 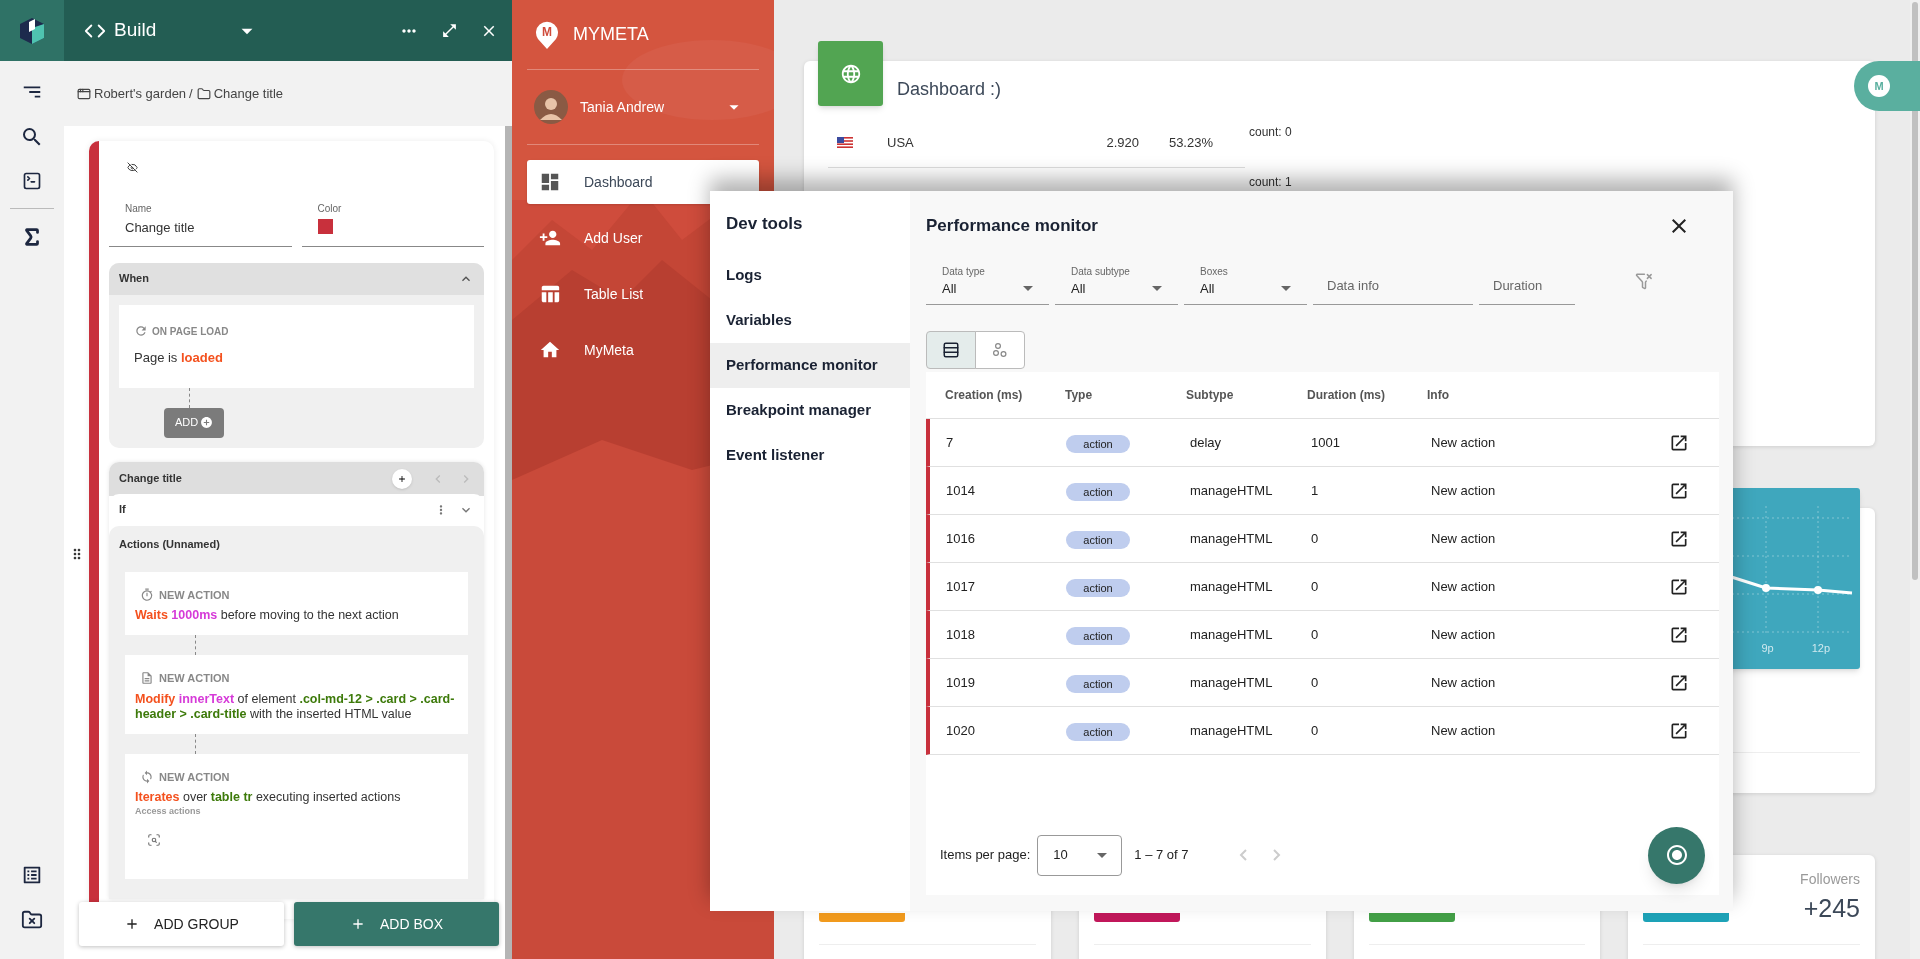 I want to click on table-cell-text: 1020, so click(x=961, y=730).